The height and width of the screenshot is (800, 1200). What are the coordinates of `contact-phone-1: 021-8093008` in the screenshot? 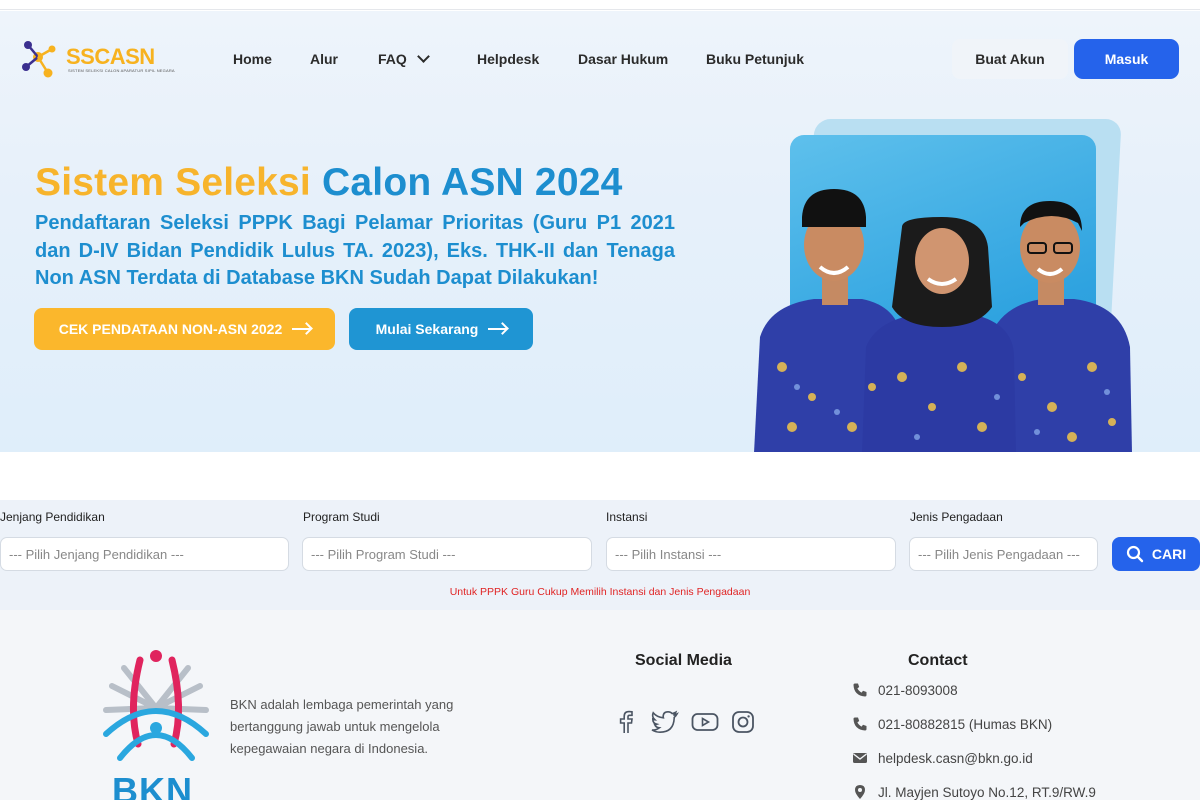 It's located at (905, 690).